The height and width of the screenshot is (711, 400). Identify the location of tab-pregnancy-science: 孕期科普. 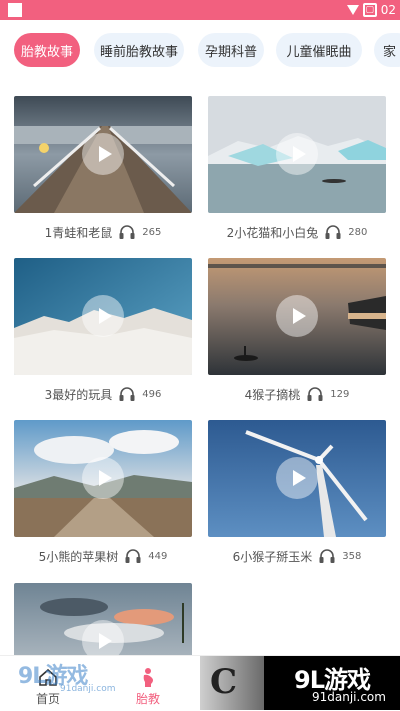
(231, 50).